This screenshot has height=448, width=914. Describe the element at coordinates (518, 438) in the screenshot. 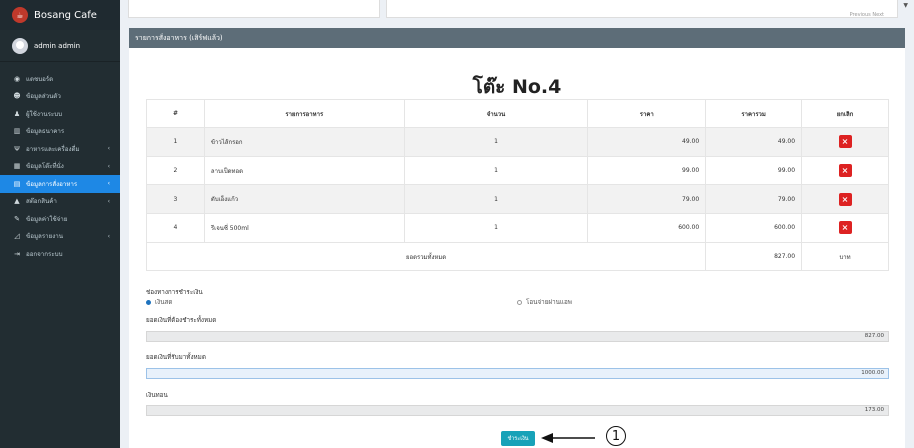

I see `pay-button: ชำระเงิน` at that location.